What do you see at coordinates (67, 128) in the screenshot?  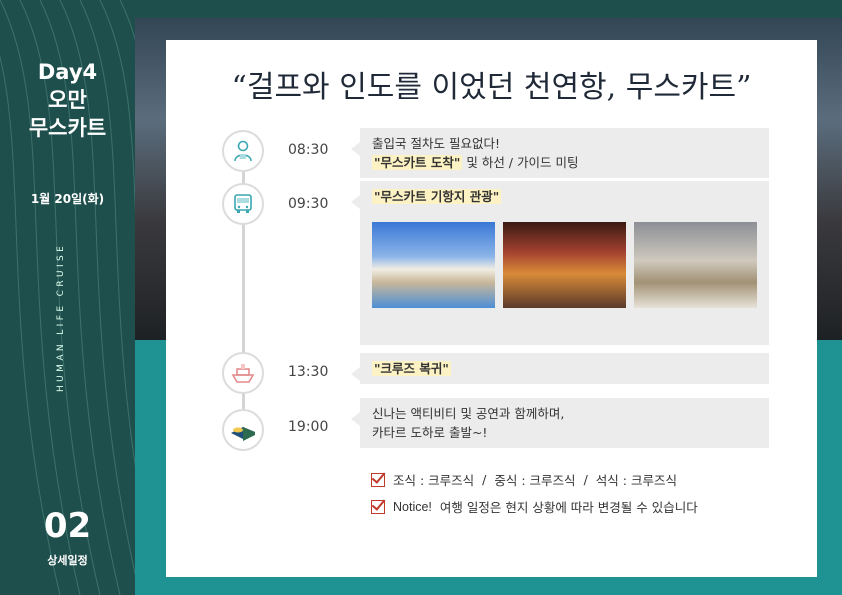 I see `city-label: 무스카트` at bounding box center [67, 128].